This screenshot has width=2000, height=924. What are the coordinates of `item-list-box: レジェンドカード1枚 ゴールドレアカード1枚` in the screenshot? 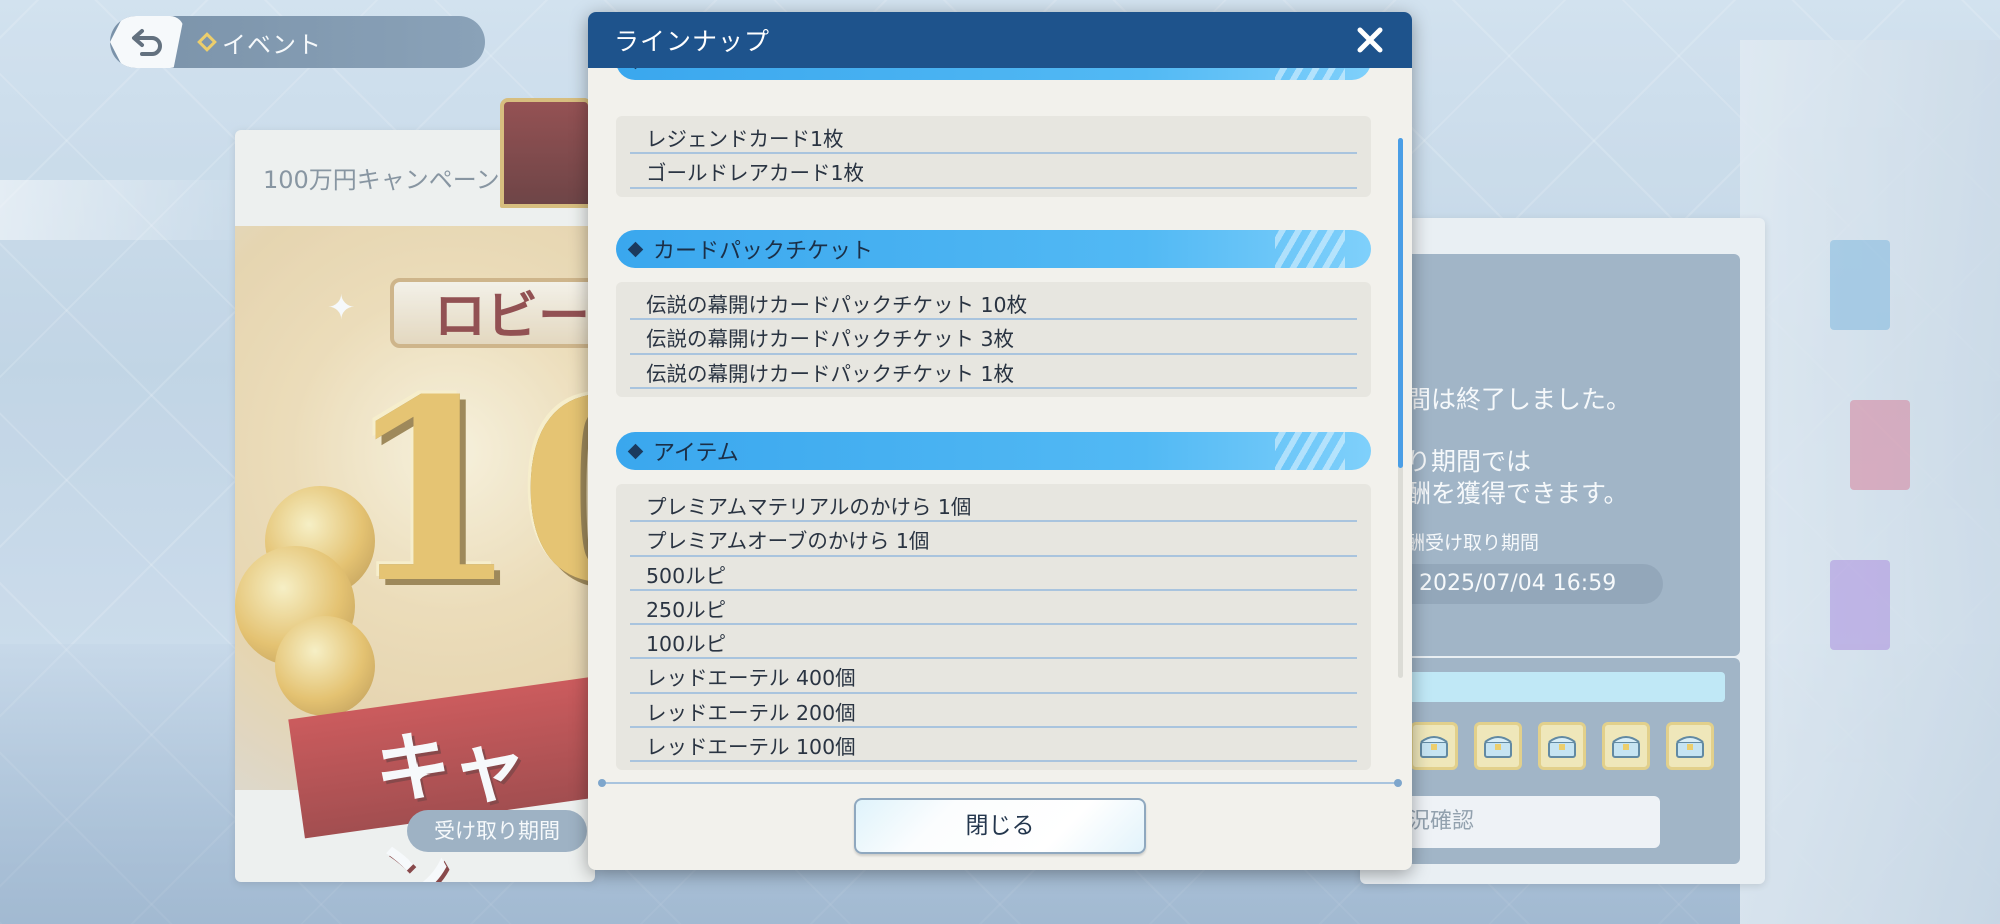 It's located at (993, 156).